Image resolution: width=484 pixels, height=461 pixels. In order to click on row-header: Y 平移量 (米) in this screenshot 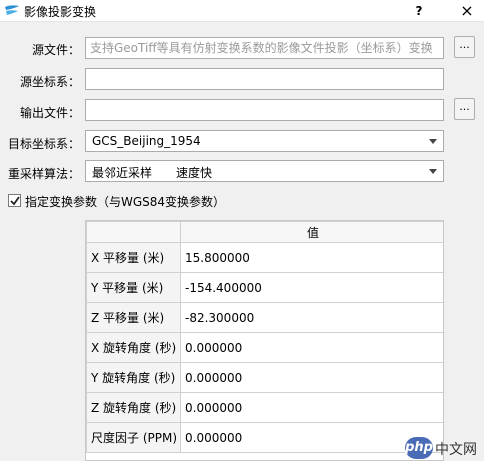, I will do `click(133, 287)`.